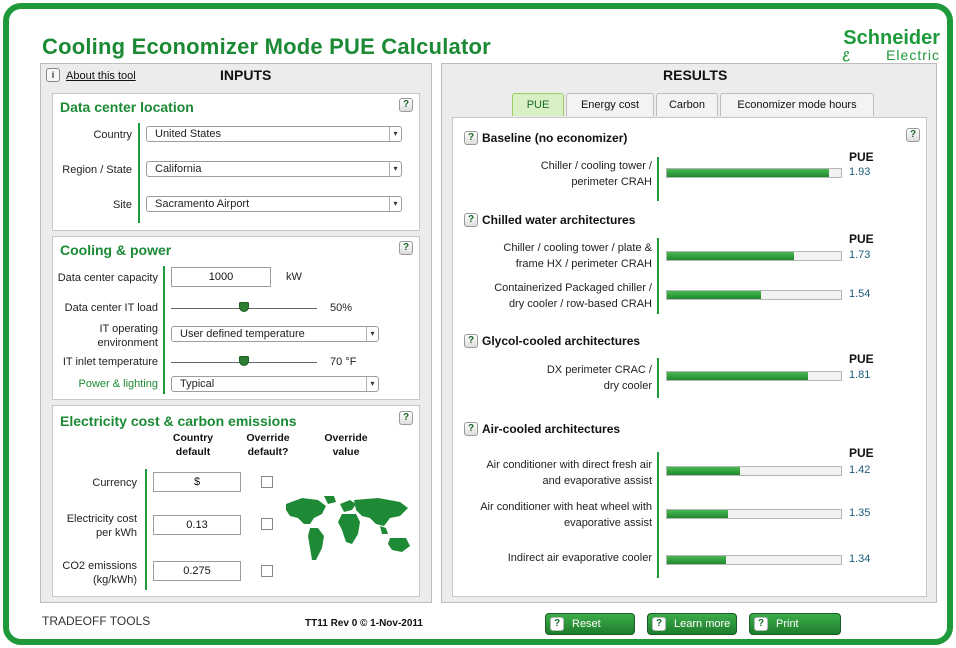  Describe the element at coordinates (748, 173) in the screenshot. I see `baseline-bar-fill` at that location.